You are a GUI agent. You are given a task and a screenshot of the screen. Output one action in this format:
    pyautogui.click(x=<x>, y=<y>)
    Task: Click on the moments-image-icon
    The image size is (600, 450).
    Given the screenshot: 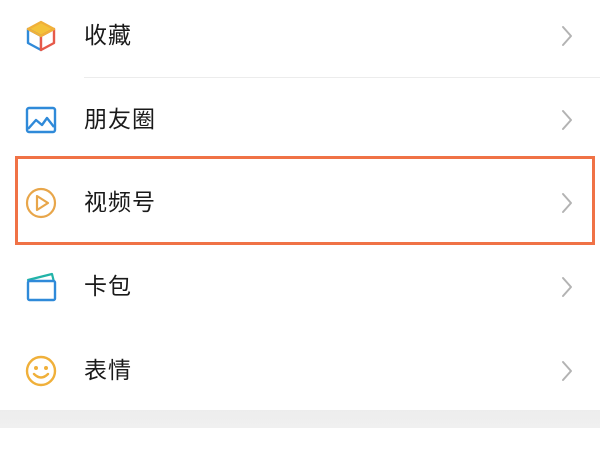 What is the action you would take?
    pyautogui.click(x=41, y=120)
    